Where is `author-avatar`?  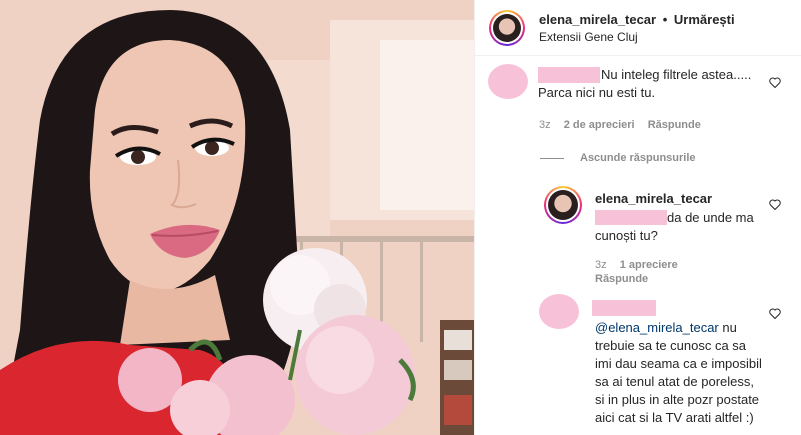 author-avatar is located at coordinates (507, 27).